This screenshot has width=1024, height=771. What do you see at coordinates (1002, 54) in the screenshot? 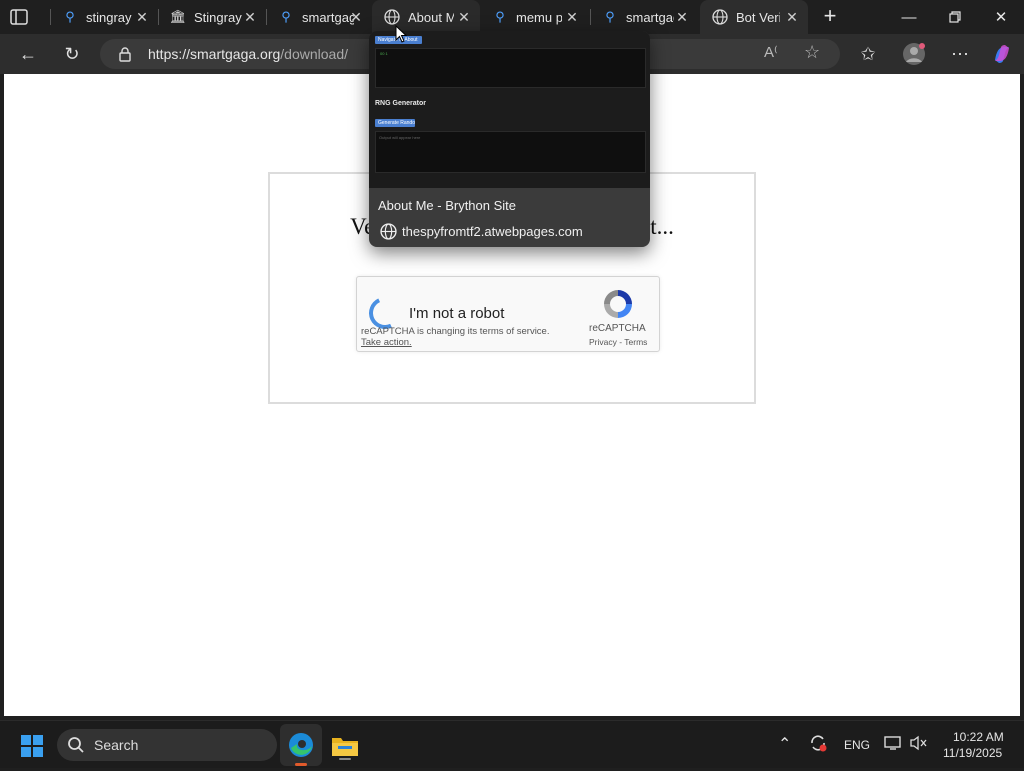
I see `copilot-icon` at bounding box center [1002, 54].